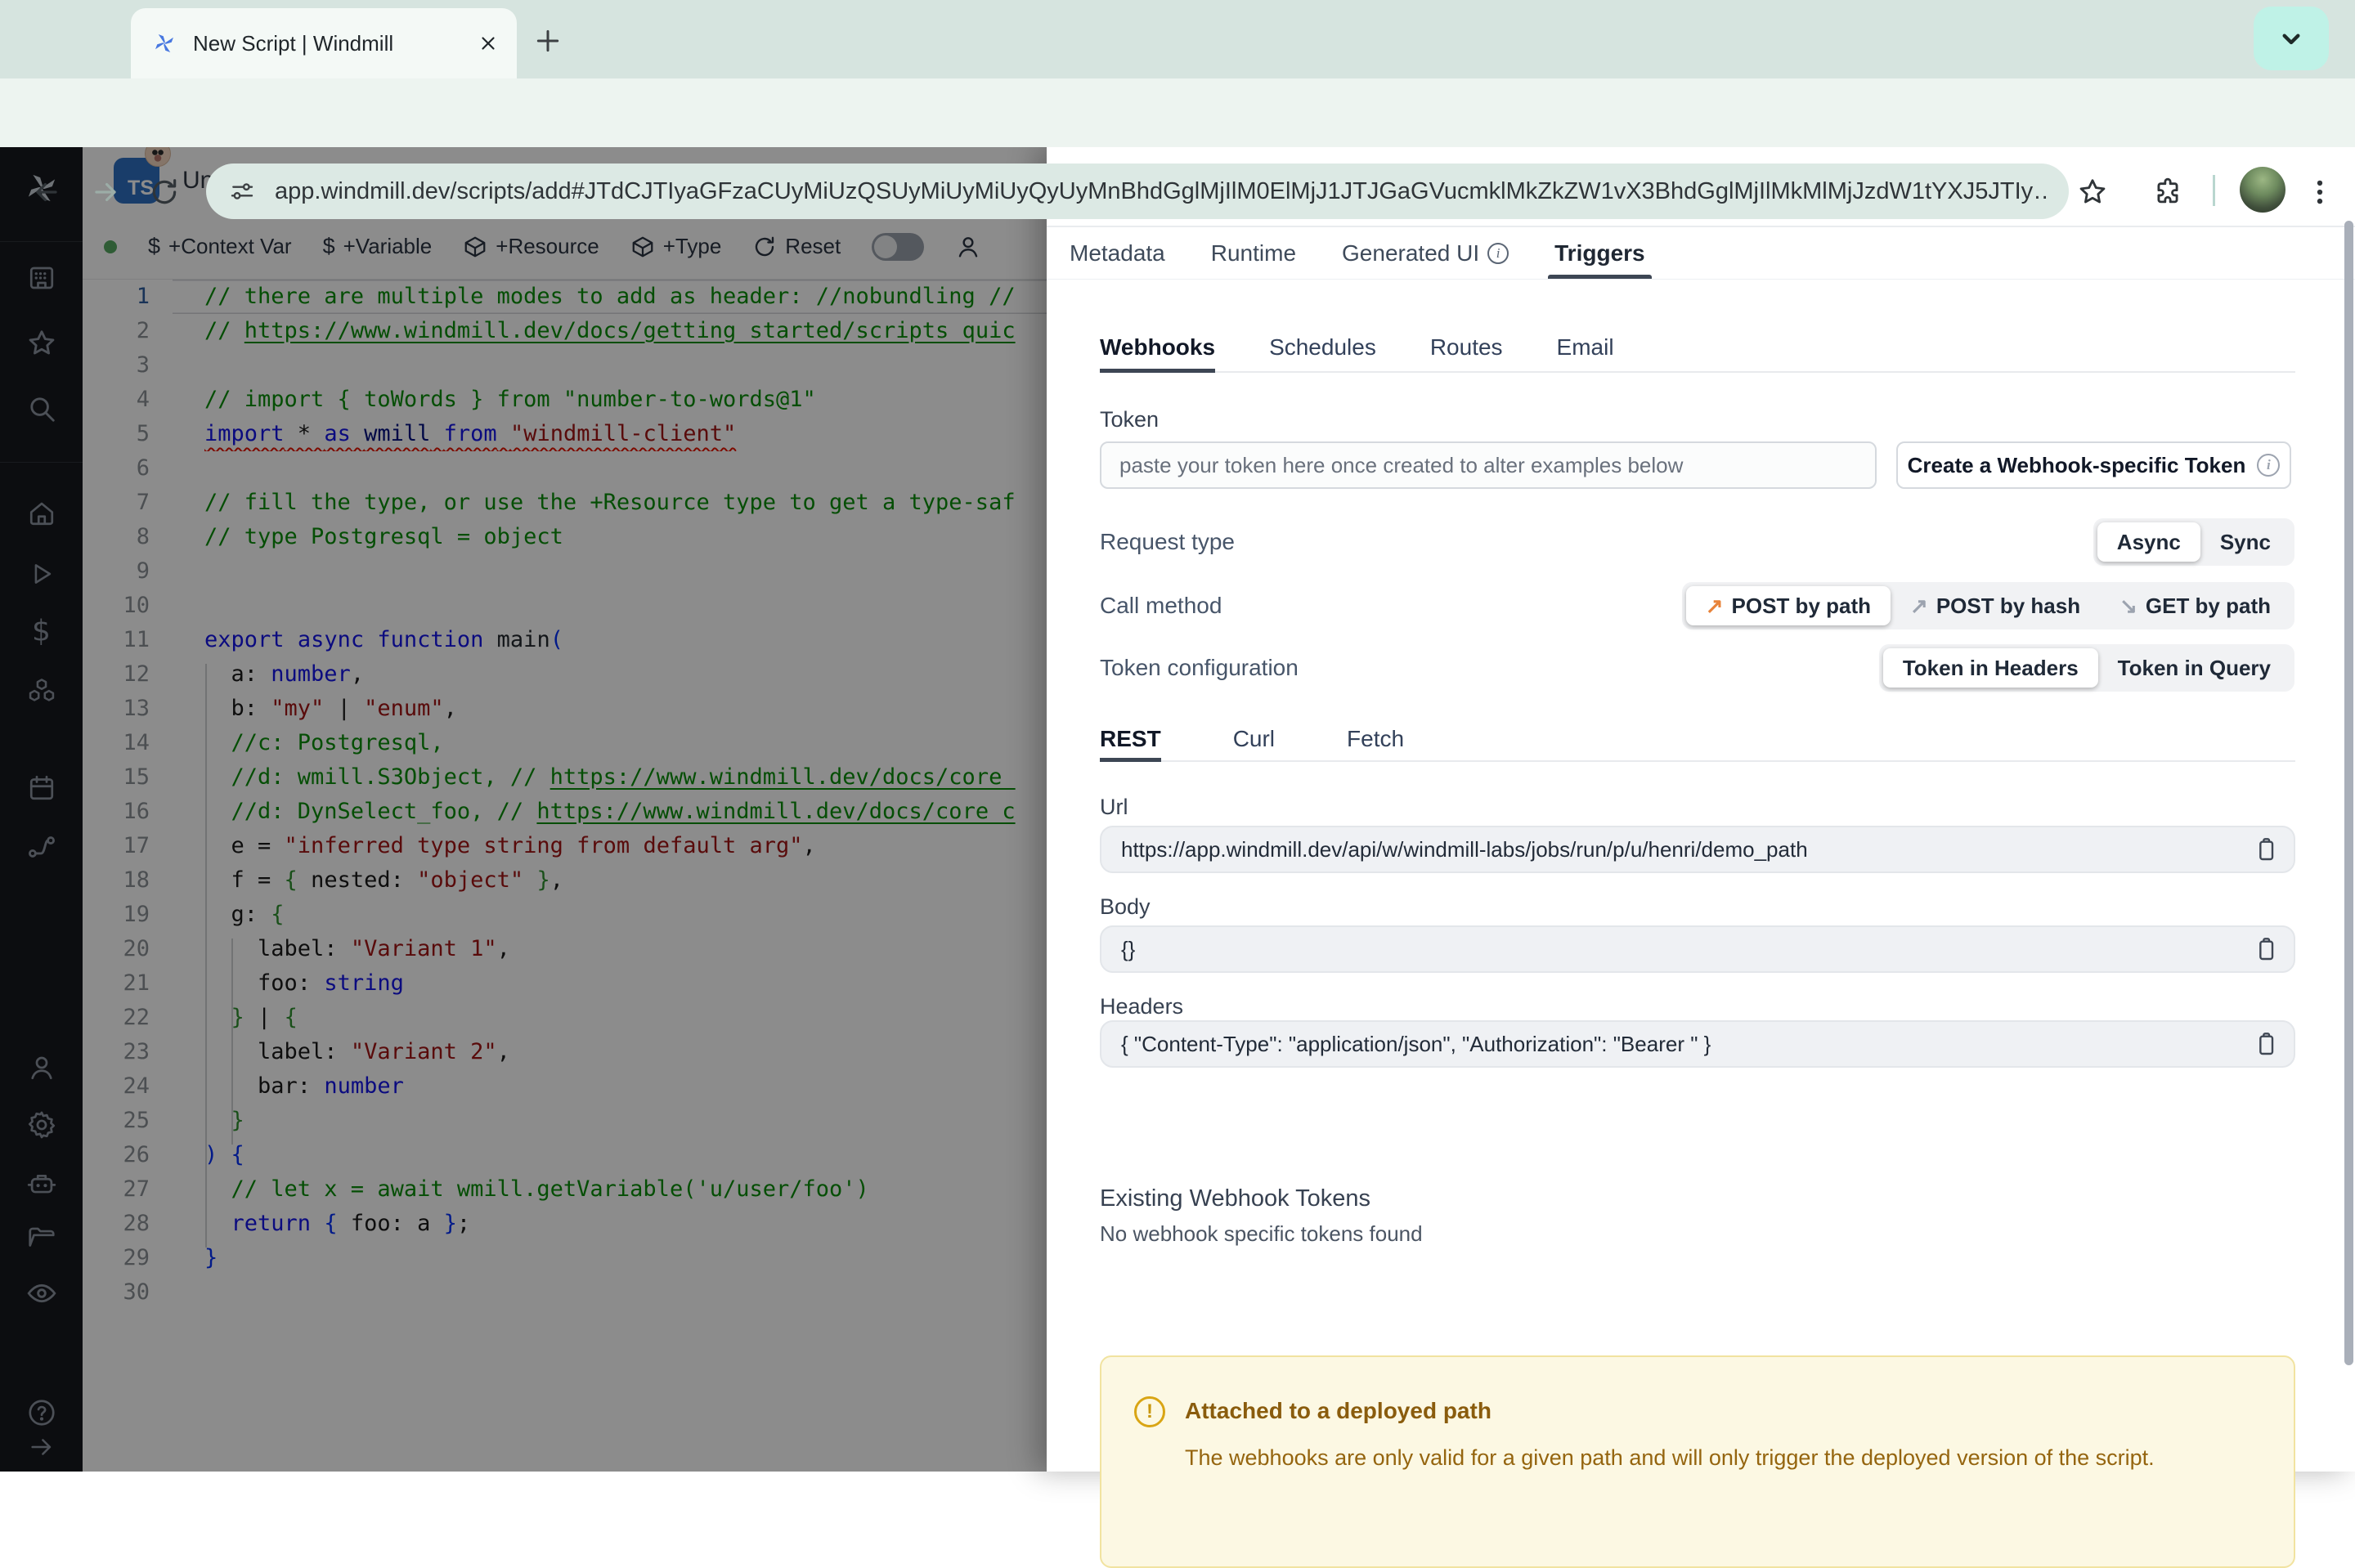 This screenshot has width=2355, height=1568. Describe the element at coordinates (106, 193) in the screenshot. I see `forward-icon` at that location.